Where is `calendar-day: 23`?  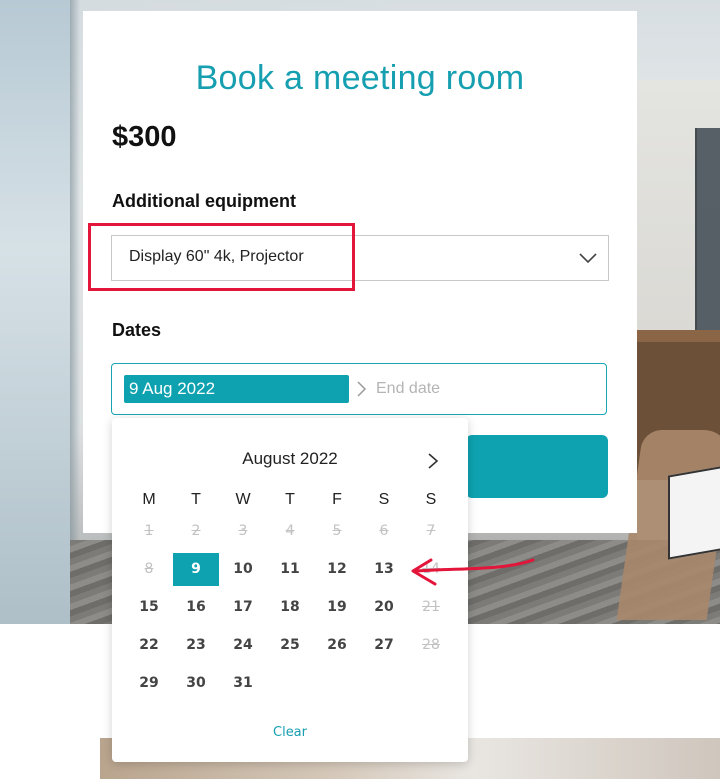
calendar-day: 23 is located at coordinates (196, 645).